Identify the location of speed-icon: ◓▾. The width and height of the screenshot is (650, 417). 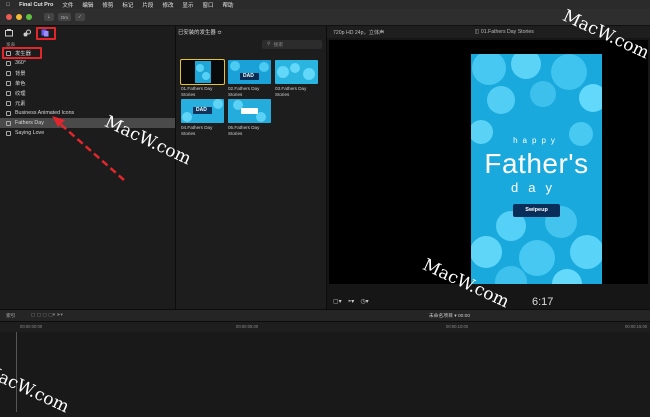
(351, 301).